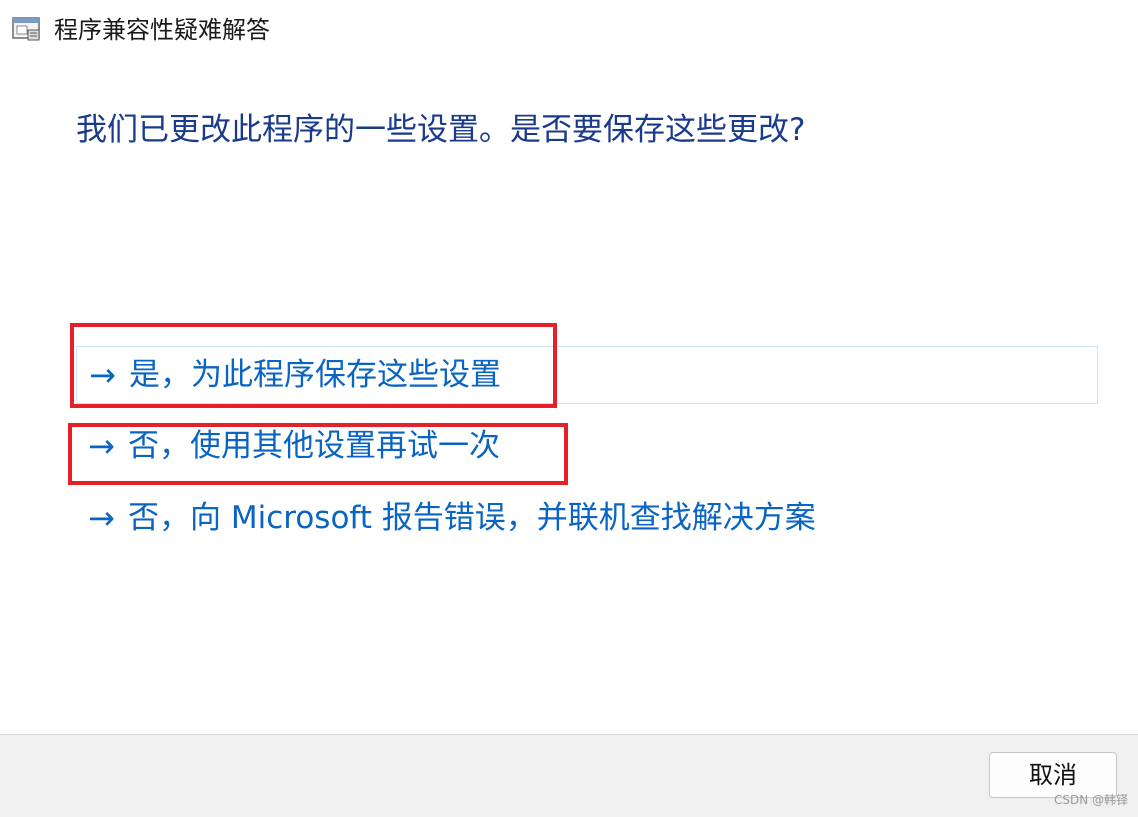  I want to click on option-save-settings: → 是，为此程序保存这些设置, so click(587, 375).